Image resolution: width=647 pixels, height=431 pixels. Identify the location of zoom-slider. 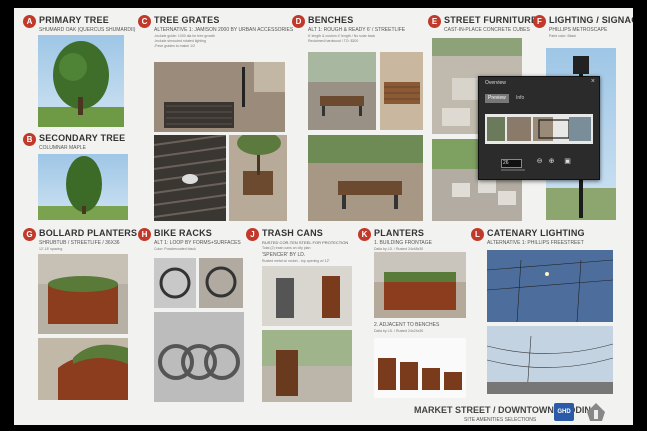
(513, 170).